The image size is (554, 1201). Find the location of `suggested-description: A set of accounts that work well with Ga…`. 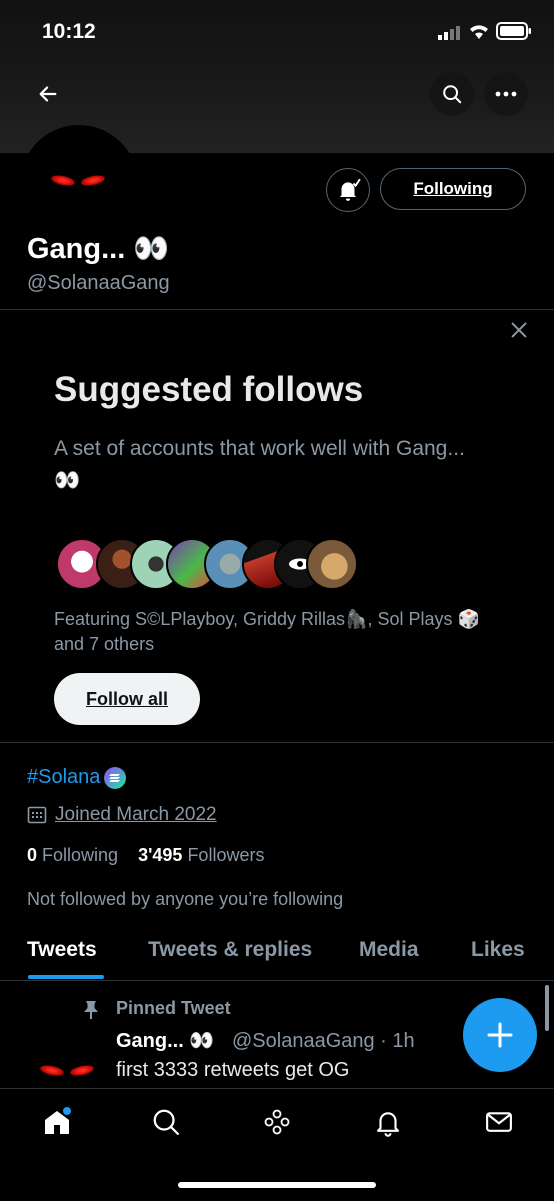

suggested-description: A set of accounts that work well with Ga… is located at coordinates (259, 464).